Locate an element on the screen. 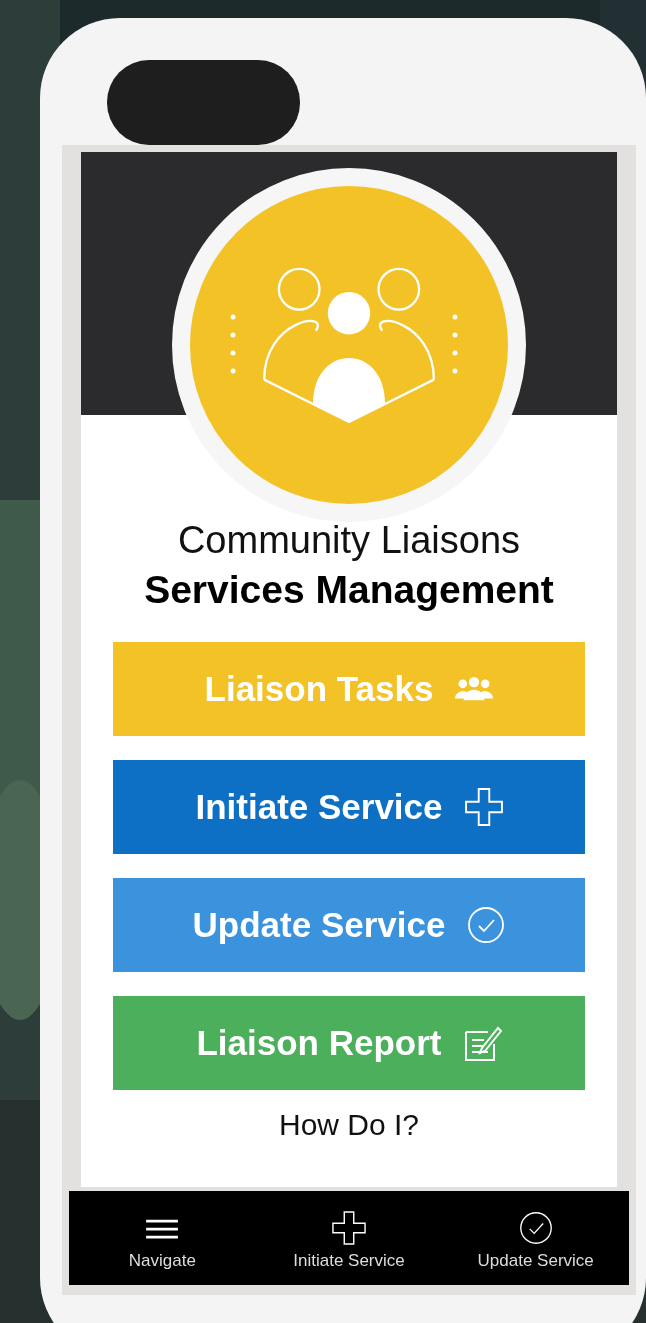 Image resolution: width=646 pixels, height=1323 pixels. note-edit-icon is located at coordinates (482, 1043).